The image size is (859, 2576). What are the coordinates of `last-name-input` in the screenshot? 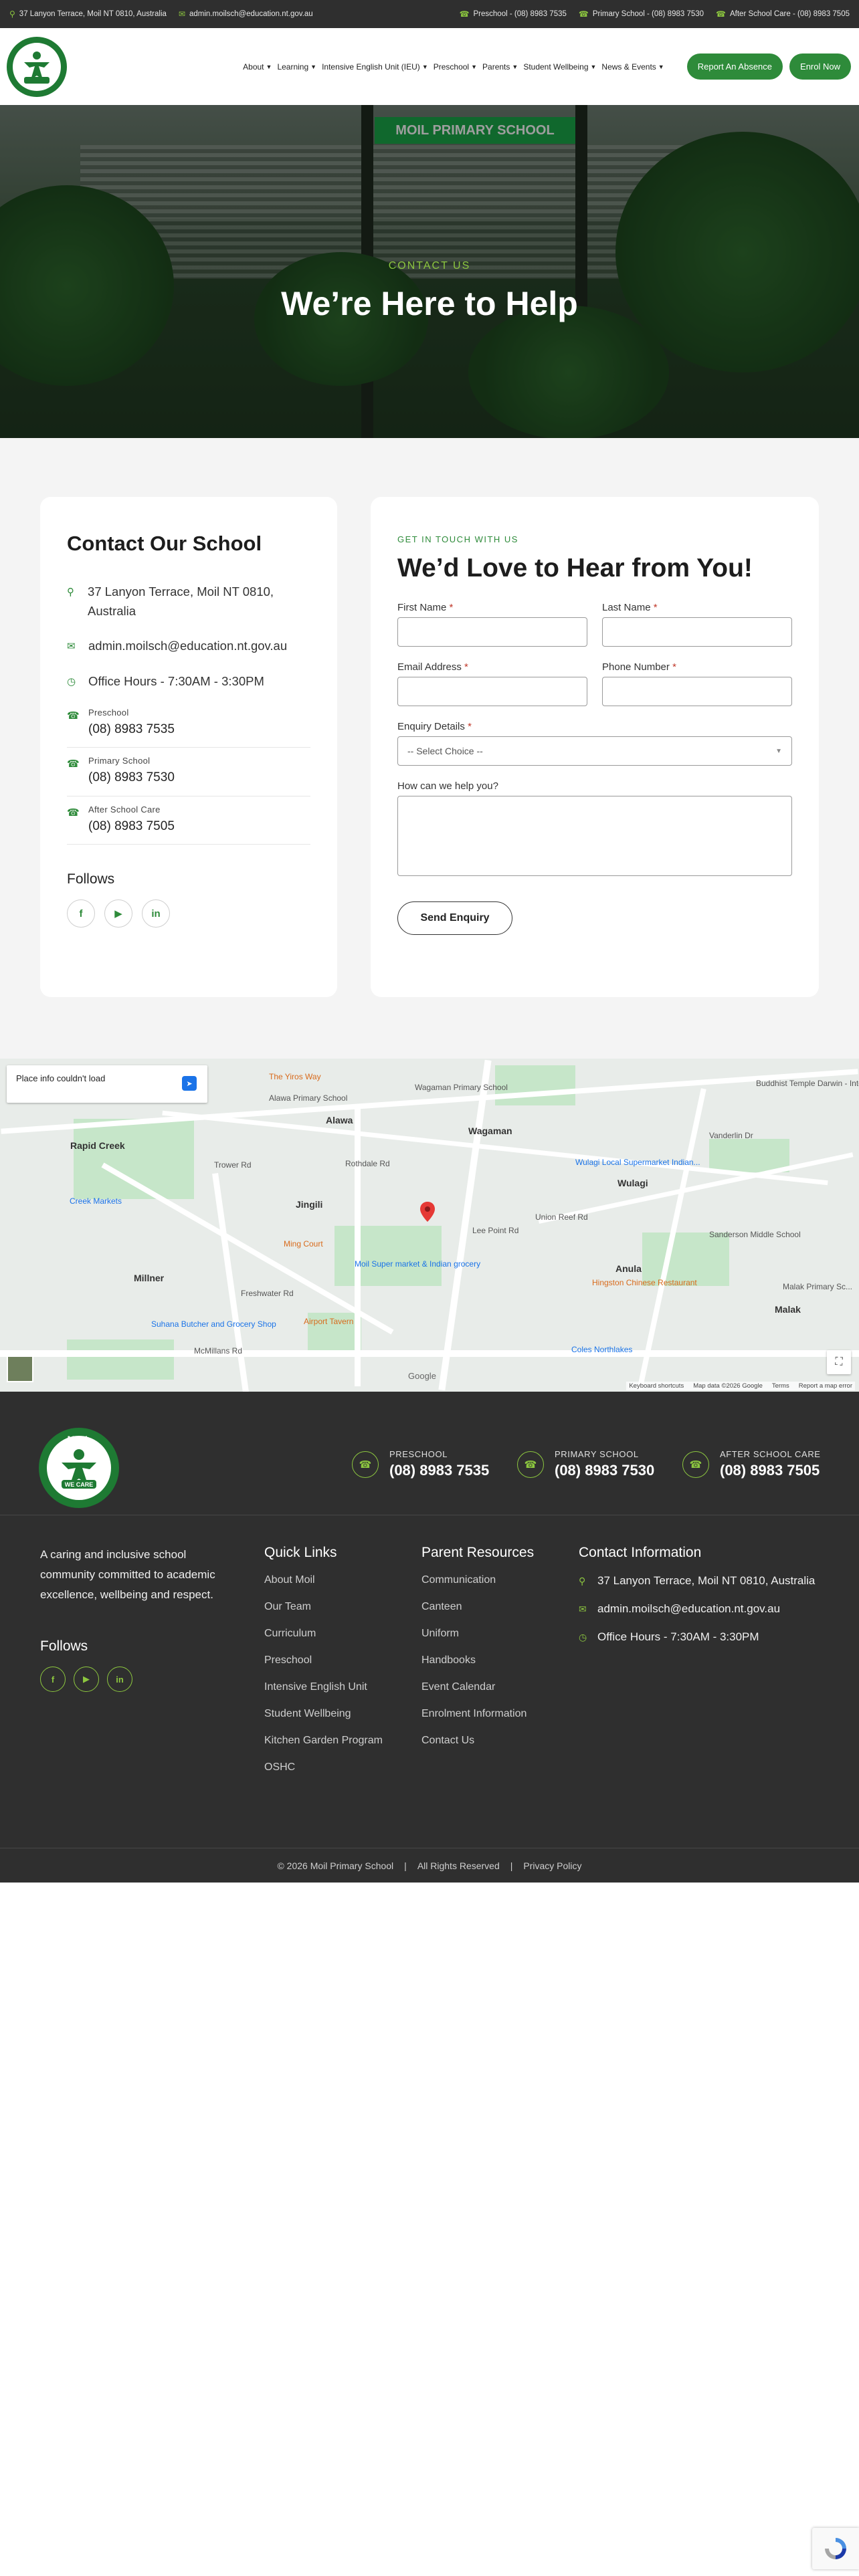 It's located at (697, 632).